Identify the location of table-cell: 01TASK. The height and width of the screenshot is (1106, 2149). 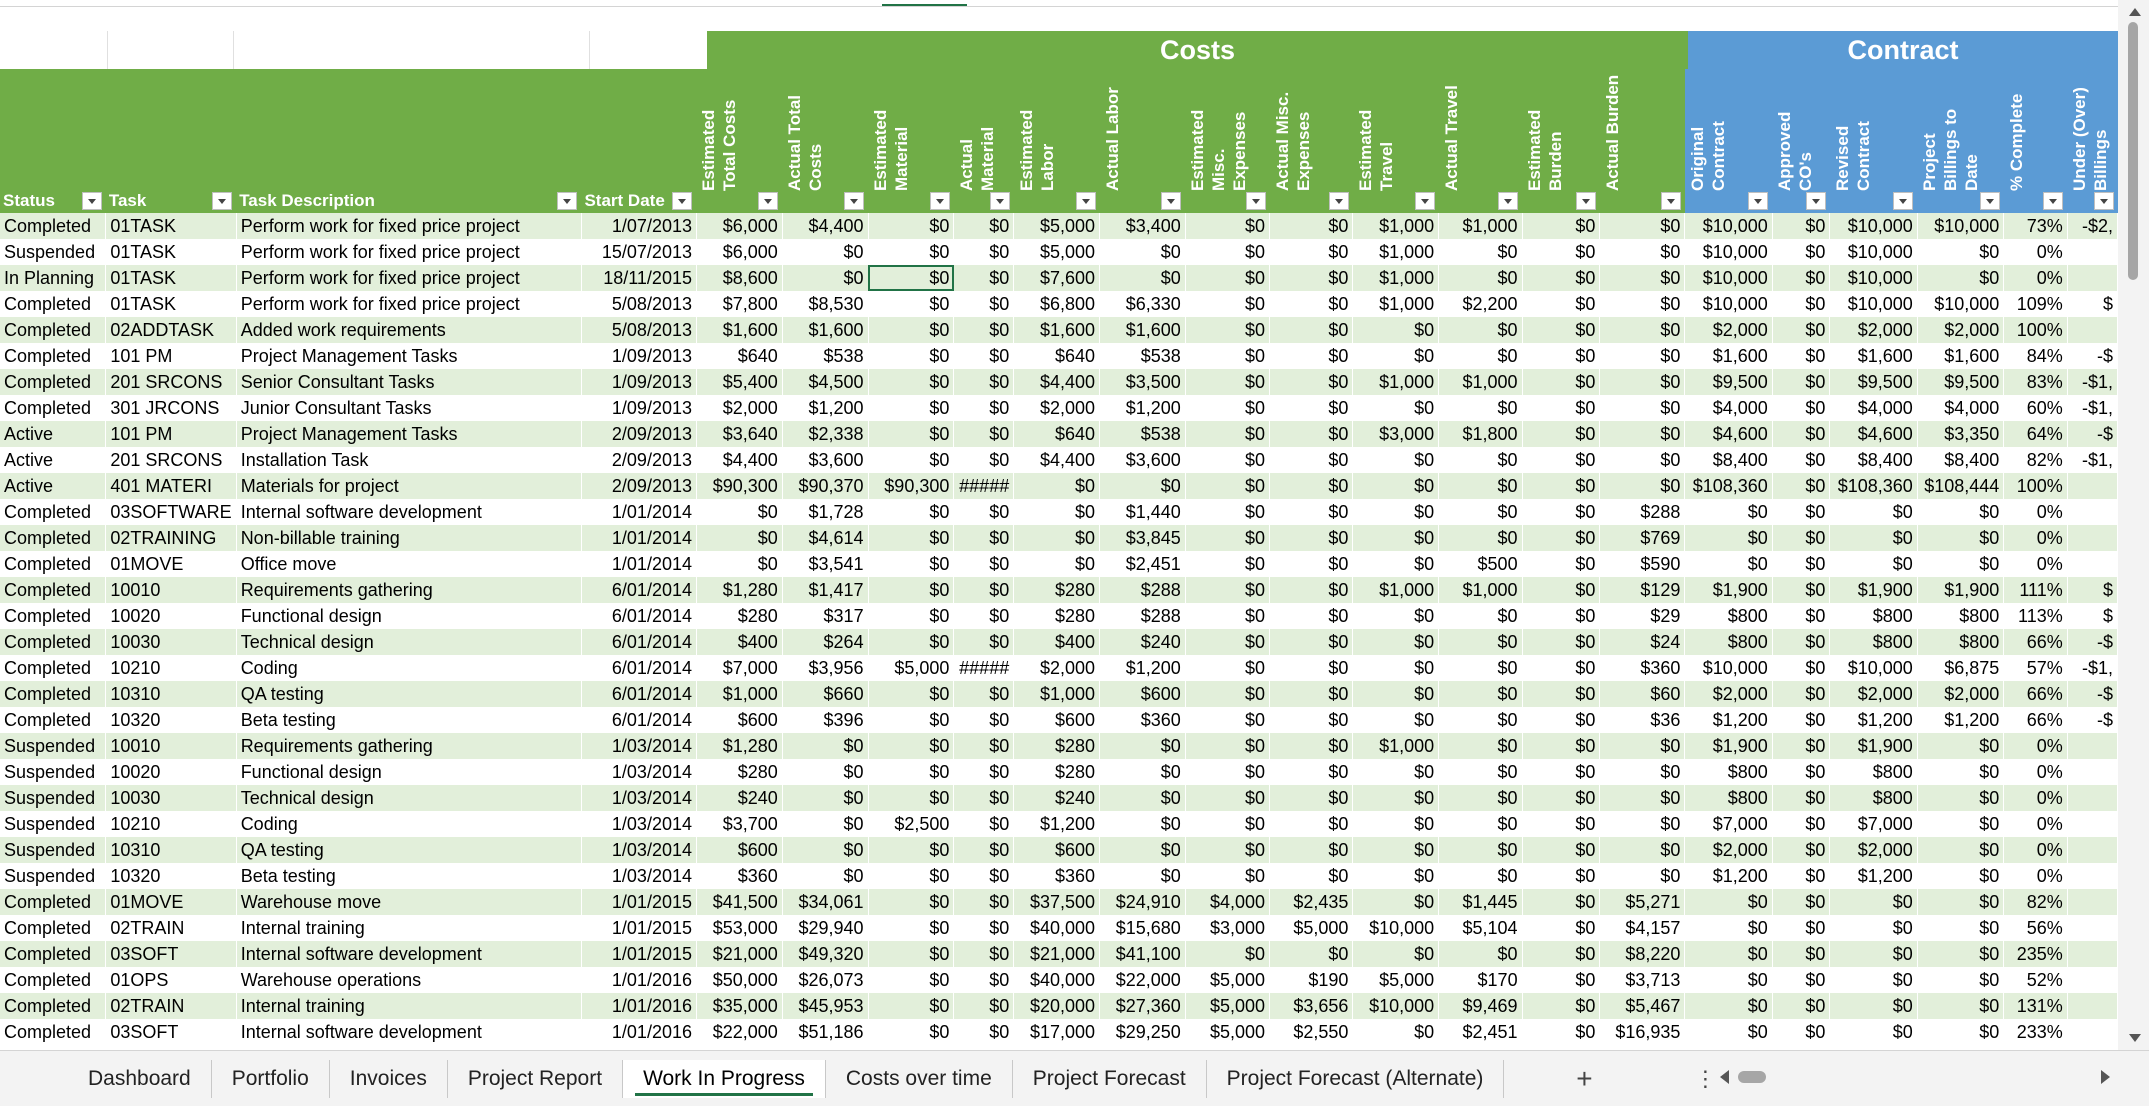
(171, 304).